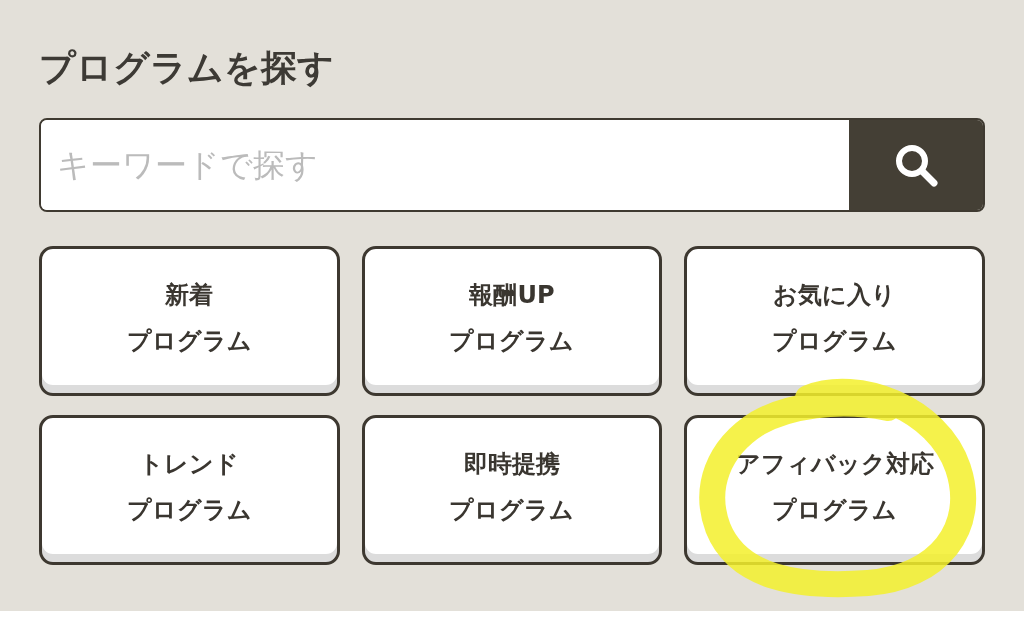 This screenshot has width=1024, height=619. Describe the element at coordinates (189, 321) in the screenshot. I see `category-button: 新着 プログラム` at that location.